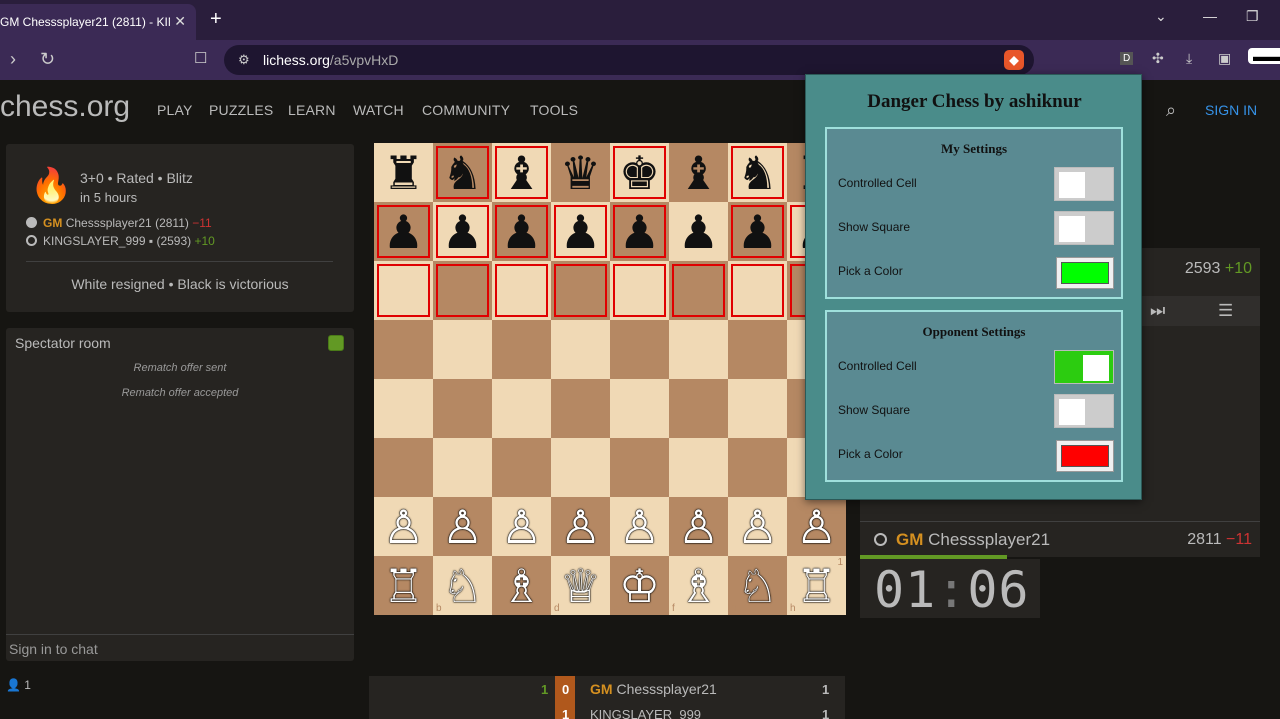  What do you see at coordinates (13, 59) in the screenshot?
I see `forward-icon: ›` at bounding box center [13, 59].